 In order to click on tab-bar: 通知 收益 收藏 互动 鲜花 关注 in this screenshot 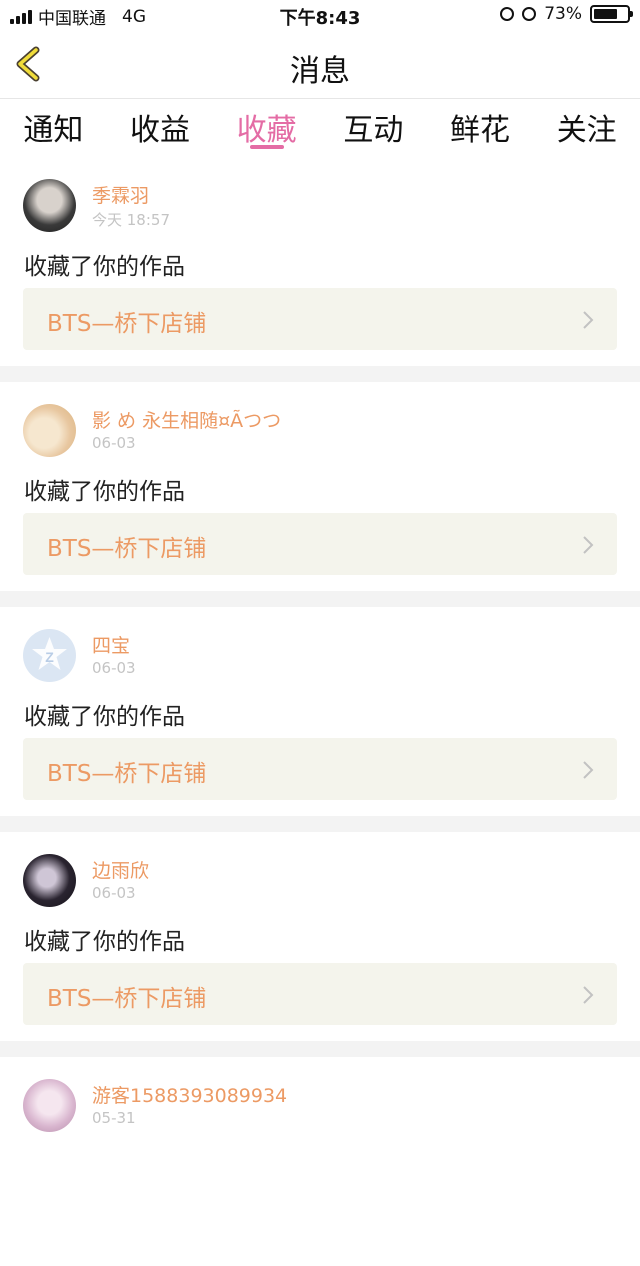, I will do `click(320, 128)`.